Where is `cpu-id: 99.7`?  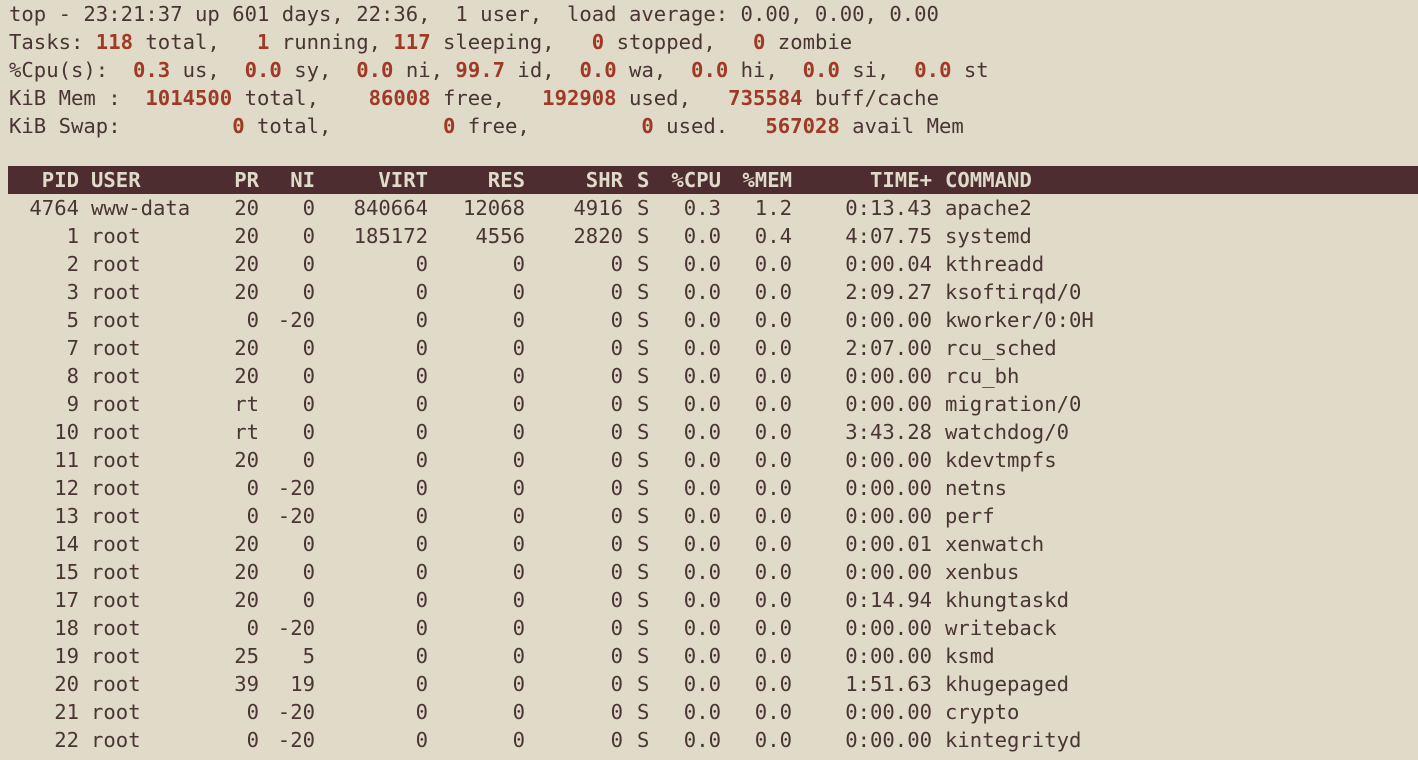
cpu-id: 99.7 is located at coordinates (480, 70).